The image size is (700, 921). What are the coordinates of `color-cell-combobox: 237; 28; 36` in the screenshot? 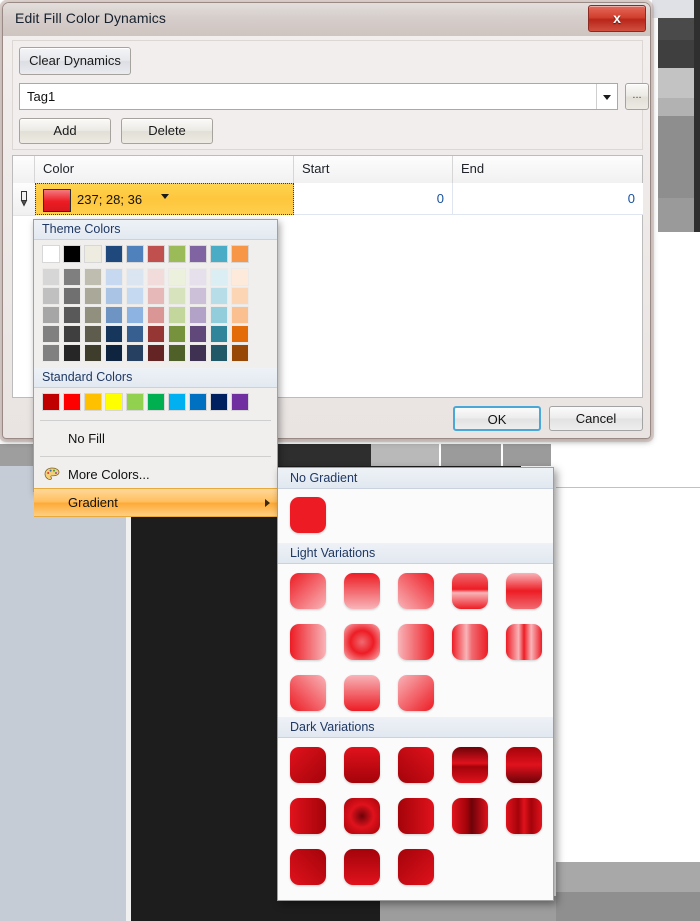 It's located at (164, 199).